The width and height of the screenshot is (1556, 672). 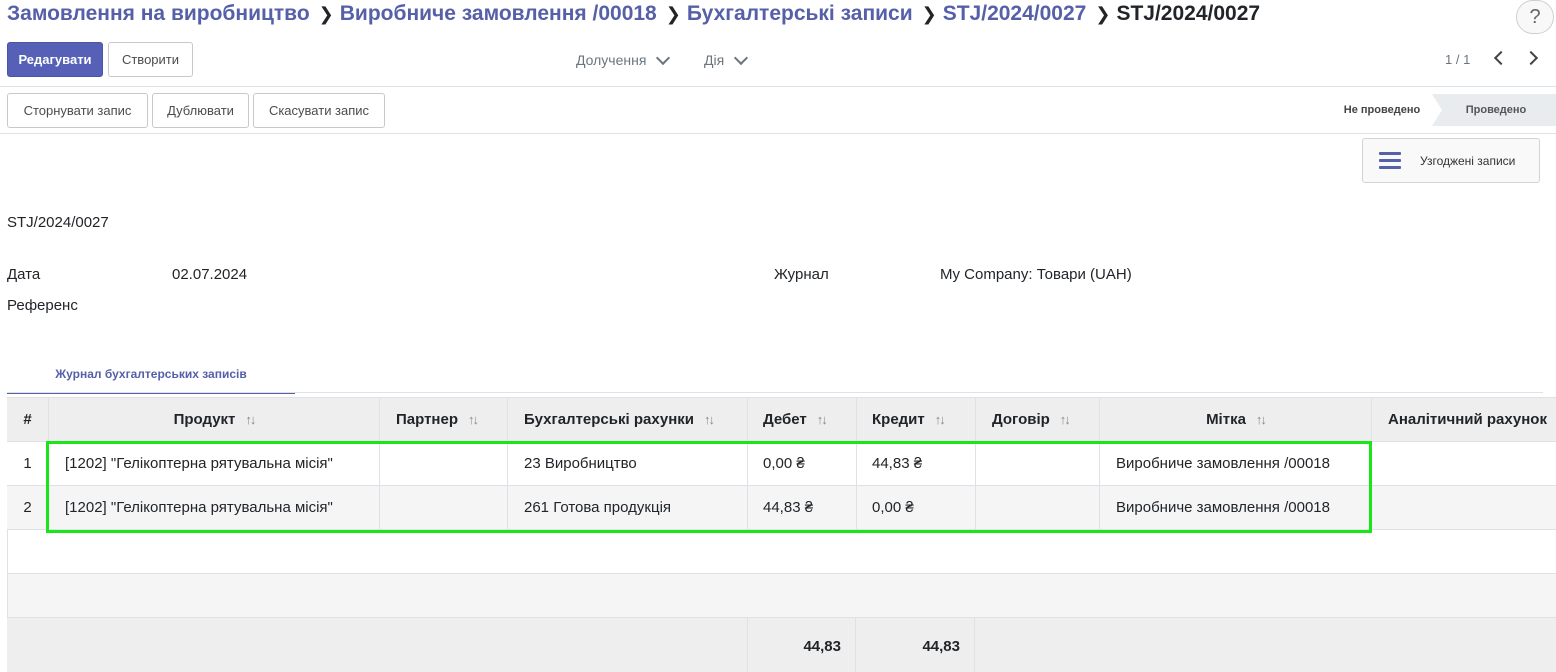 What do you see at coordinates (1463, 419) in the screenshot?
I see `column-header-analytic-account: Аналітичний рахунок` at bounding box center [1463, 419].